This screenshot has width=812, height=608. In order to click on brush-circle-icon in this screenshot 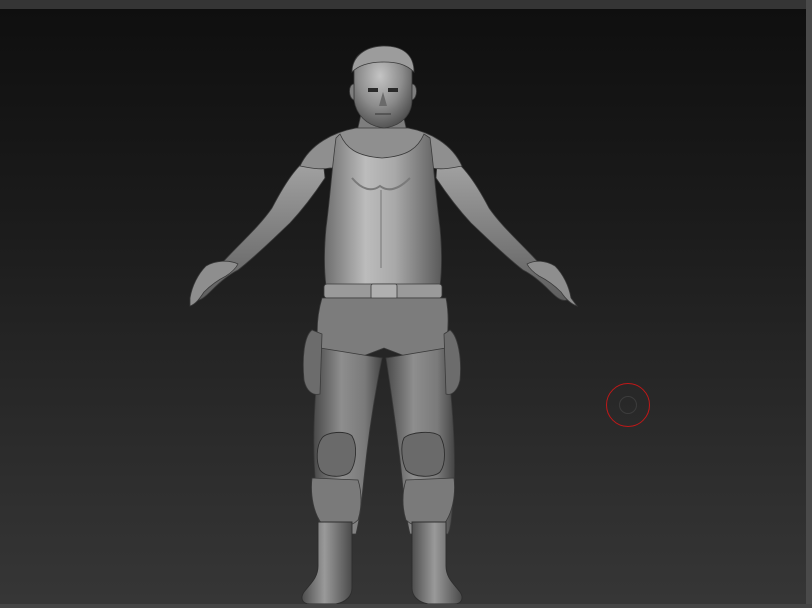, I will do `click(628, 405)`.